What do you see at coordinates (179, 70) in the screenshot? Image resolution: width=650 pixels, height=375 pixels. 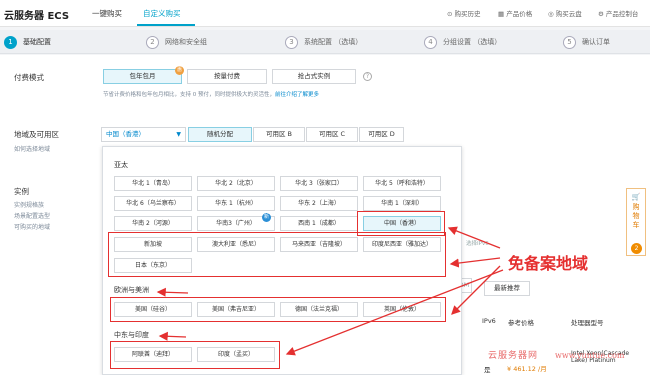 I see `discount-badge: 惠` at bounding box center [179, 70].